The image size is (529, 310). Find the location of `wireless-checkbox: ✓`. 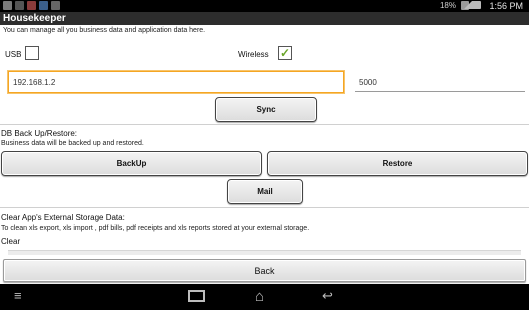

wireless-checkbox: ✓ is located at coordinates (285, 53).